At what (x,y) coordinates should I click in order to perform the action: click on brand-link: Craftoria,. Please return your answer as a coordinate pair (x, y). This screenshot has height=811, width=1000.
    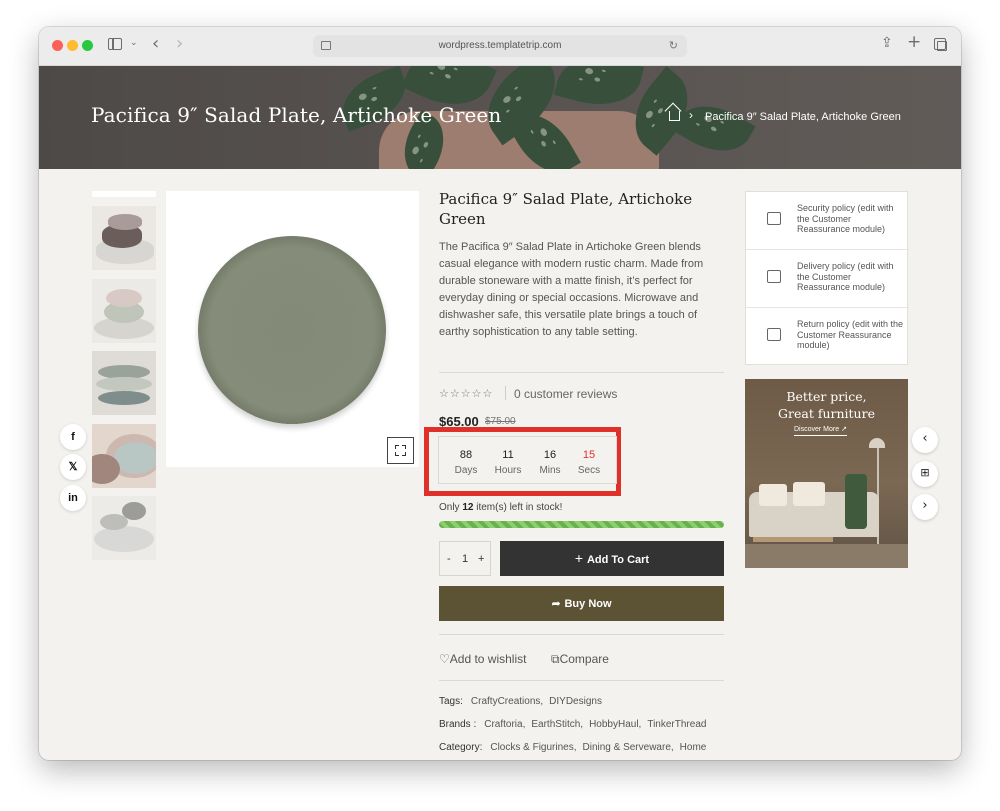
    Looking at the image, I should click on (504, 724).